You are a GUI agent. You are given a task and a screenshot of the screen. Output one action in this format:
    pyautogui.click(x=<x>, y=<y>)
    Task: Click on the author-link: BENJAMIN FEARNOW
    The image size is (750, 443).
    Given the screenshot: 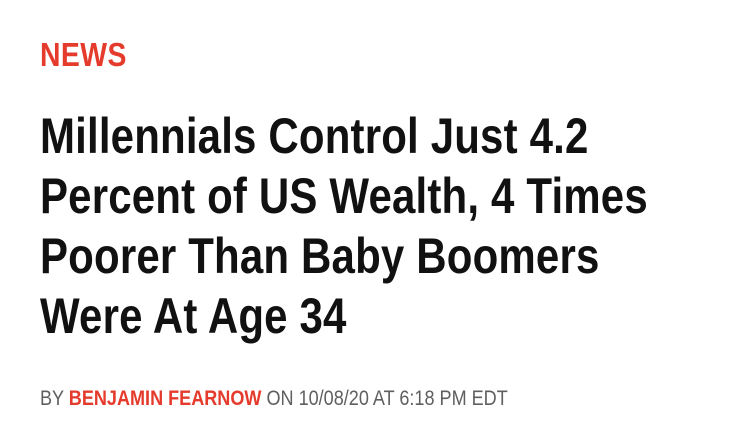 What is the action you would take?
    pyautogui.click(x=165, y=398)
    